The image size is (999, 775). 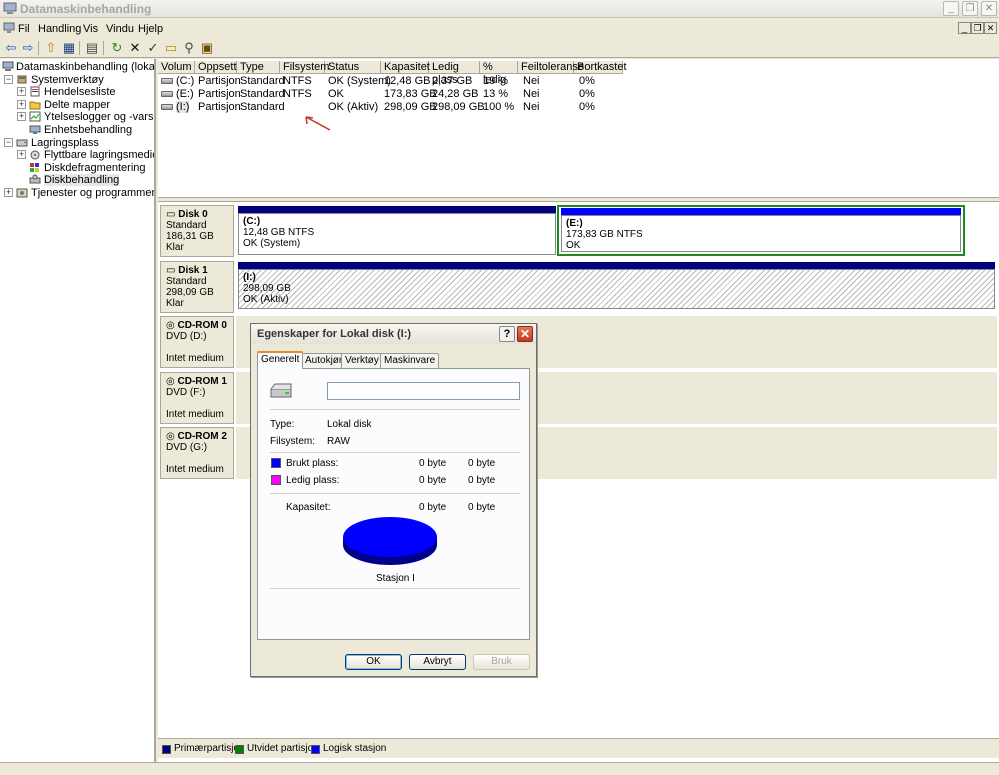 What do you see at coordinates (90, 29) in the screenshot?
I see `menu-vis: Vis` at bounding box center [90, 29].